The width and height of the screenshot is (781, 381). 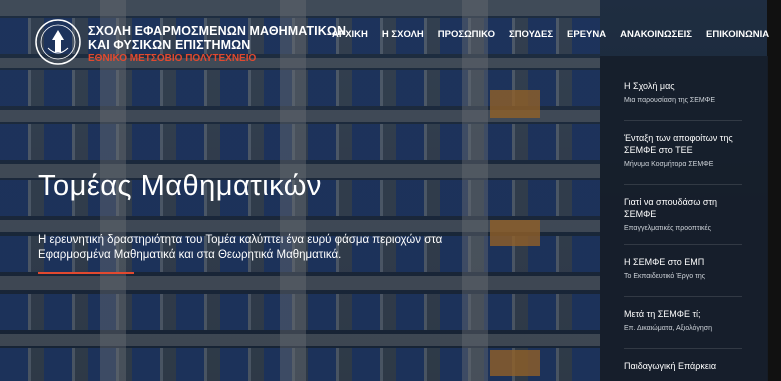 What do you see at coordinates (685, 269) in the screenshot?
I see `side-menu-item-semfe-emp: Η ΣΕΜΦΕ στο ΕΜΠ Το Εκπαιδευτικό Έργο της` at bounding box center [685, 269].